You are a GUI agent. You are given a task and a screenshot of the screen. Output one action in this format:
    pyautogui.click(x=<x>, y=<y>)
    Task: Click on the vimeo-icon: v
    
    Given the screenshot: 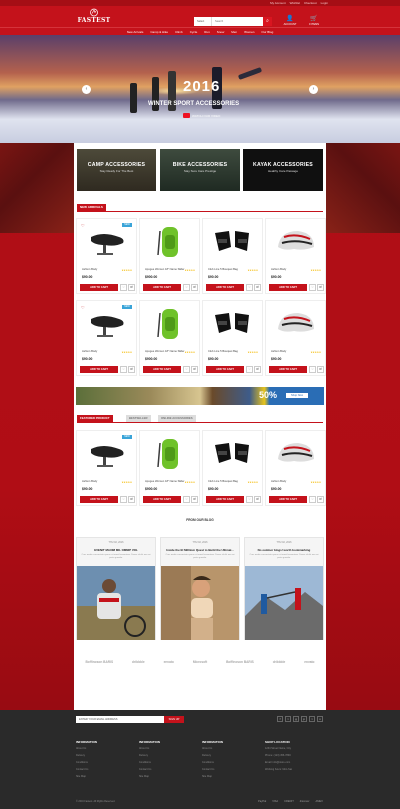 What is the action you would take?
    pyautogui.click(x=320, y=719)
    